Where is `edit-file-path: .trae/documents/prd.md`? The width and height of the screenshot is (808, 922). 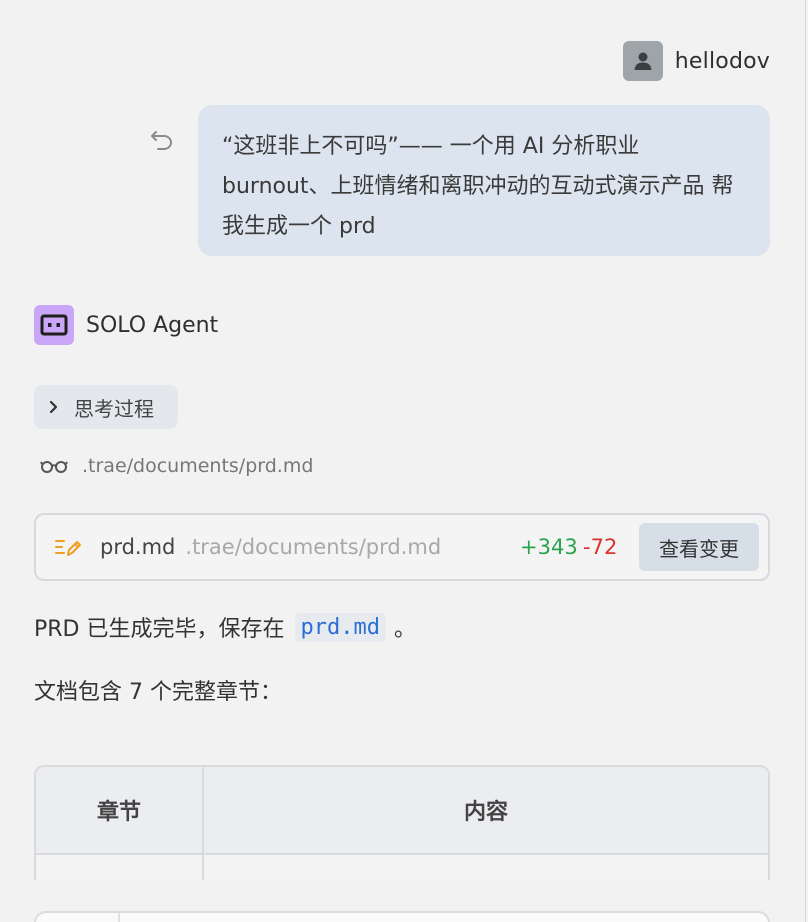 edit-file-path: .trae/documents/prd.md is located at coordinates (313, 547).